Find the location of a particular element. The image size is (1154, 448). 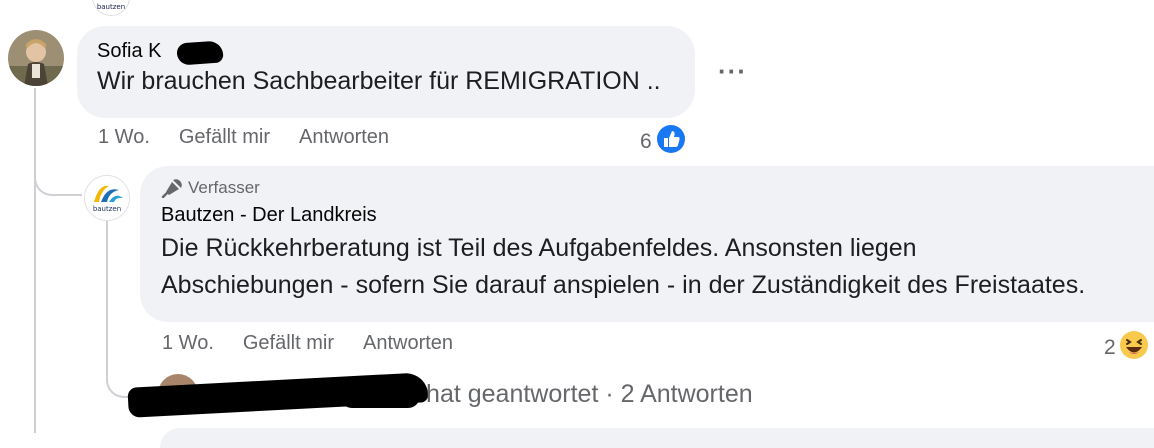

comment-actions: 1 Wo. Gefällt mir Antworten is located at coordinates (258, 137).